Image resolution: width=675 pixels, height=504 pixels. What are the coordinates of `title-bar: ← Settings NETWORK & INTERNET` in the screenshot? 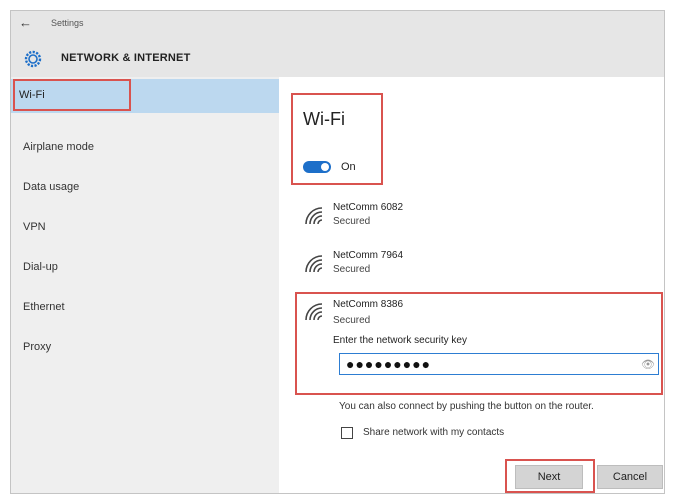 It's located at (337, 44).